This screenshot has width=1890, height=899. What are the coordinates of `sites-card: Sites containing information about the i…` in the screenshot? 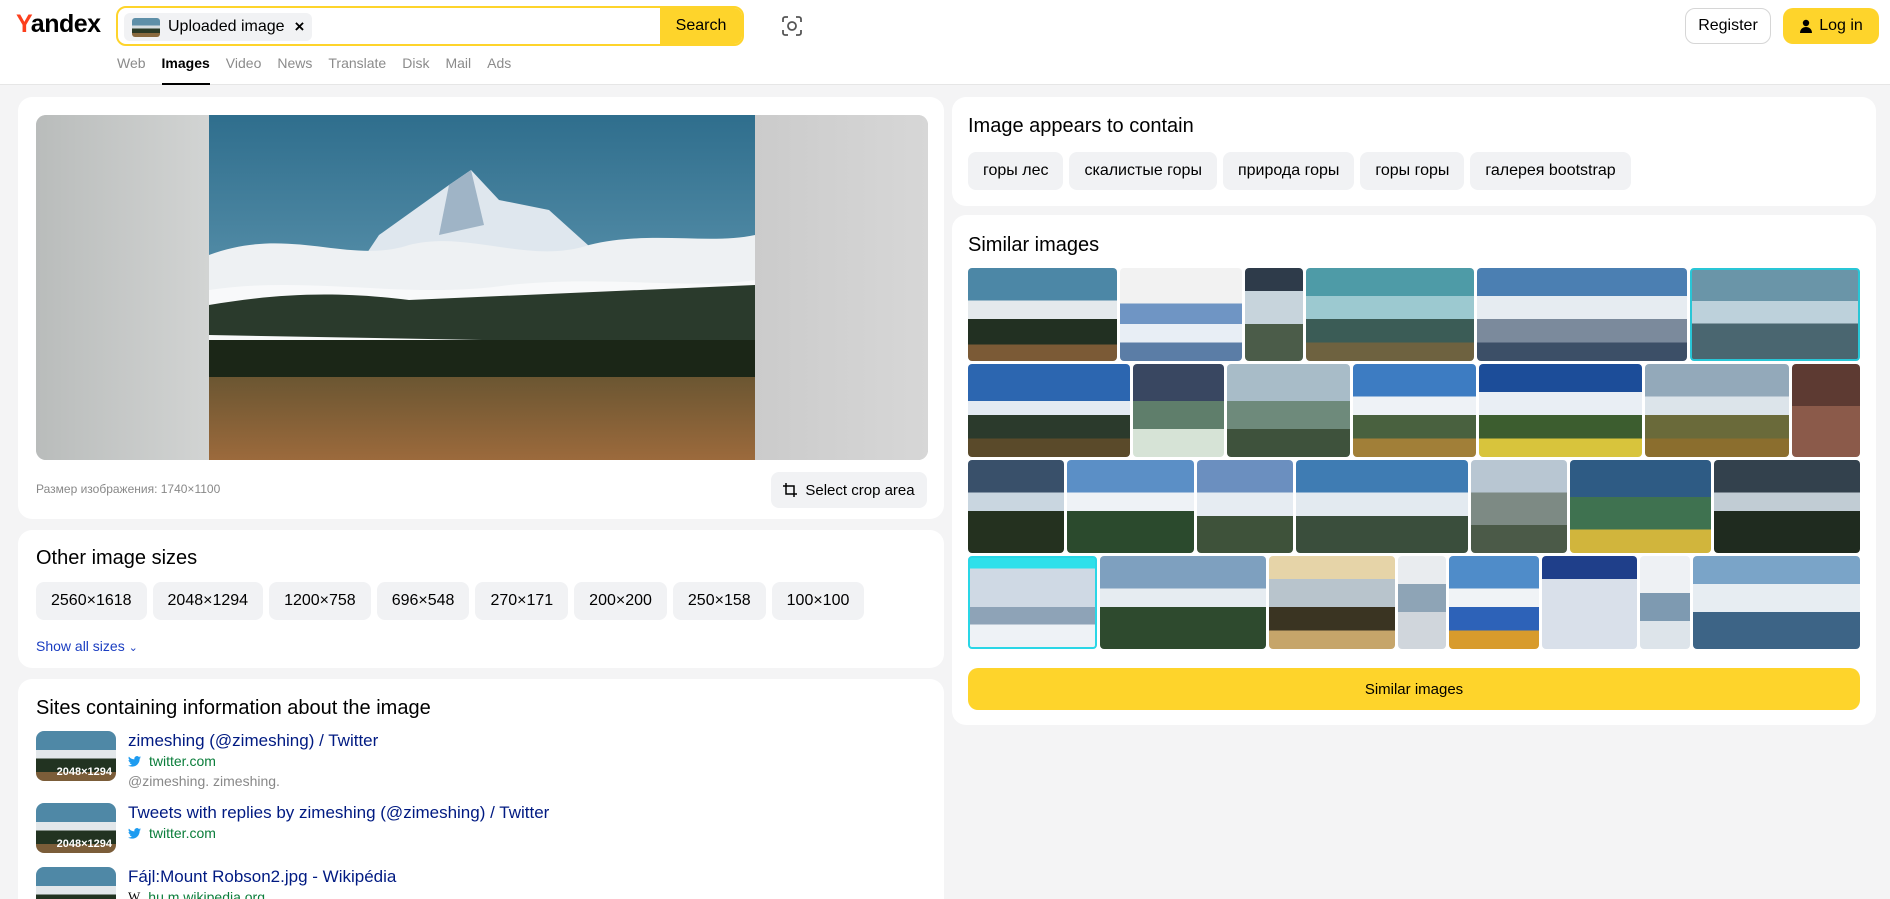 It's located at (481, 789).